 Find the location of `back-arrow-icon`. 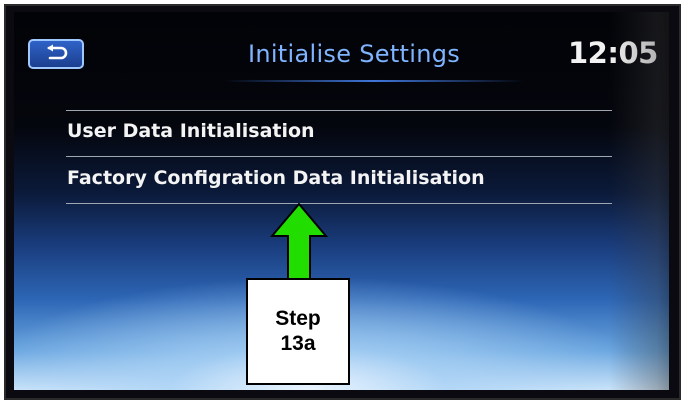

back-arrow-icon is located at coordinates (57, 52).